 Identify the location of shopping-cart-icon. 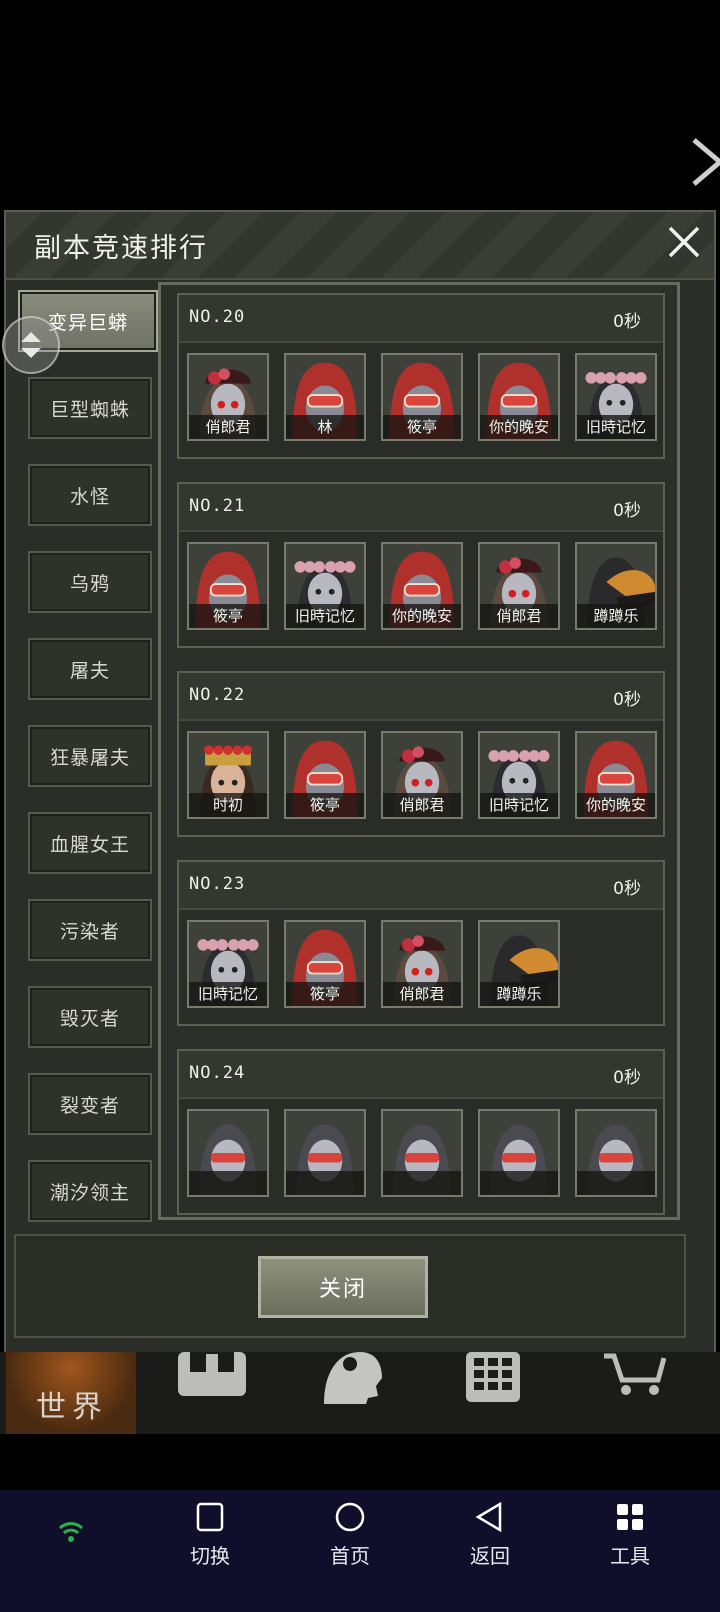
(635, 1374).